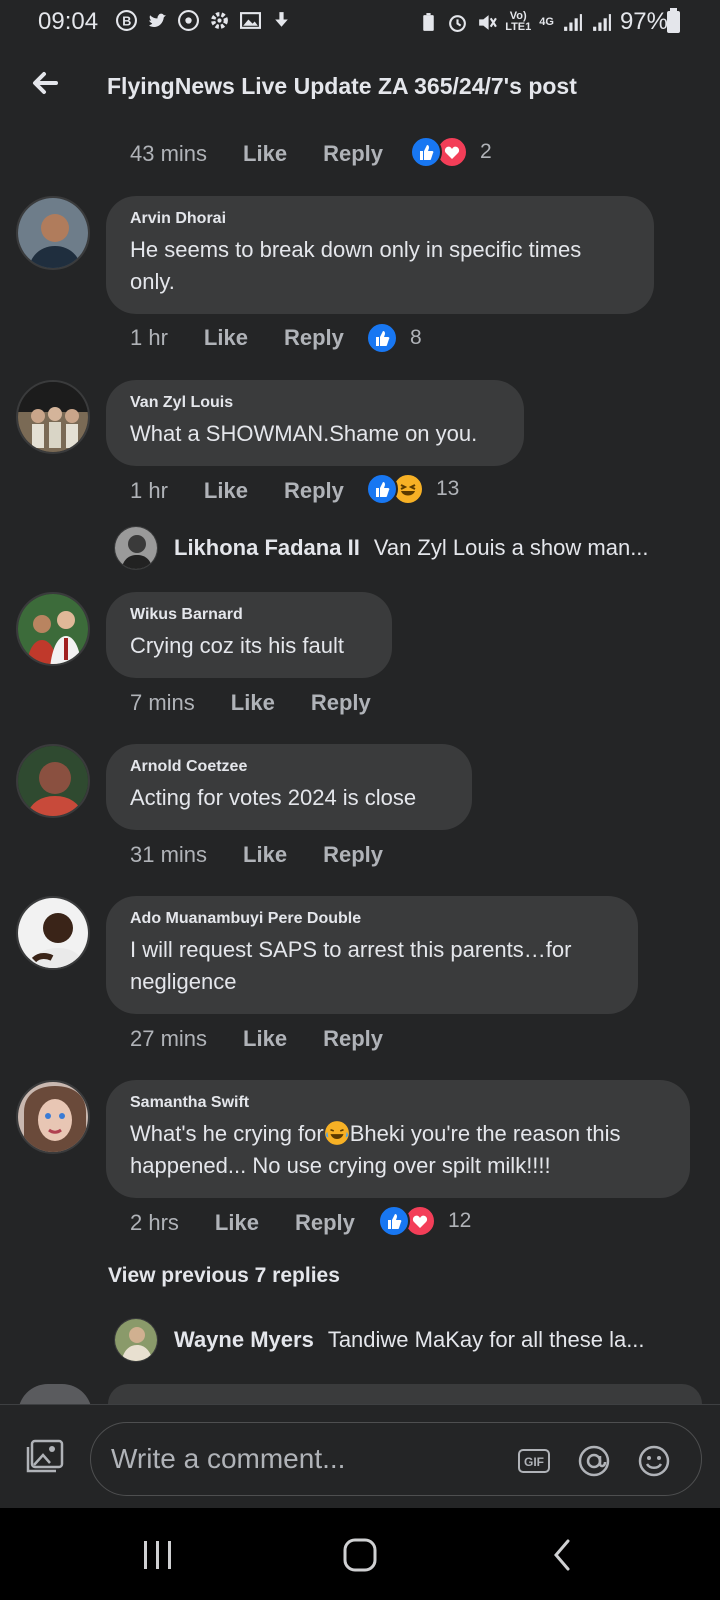 The image size is (720, 1600). I want to click on commenter-name: Wikus Barnard, so click(249, 615).